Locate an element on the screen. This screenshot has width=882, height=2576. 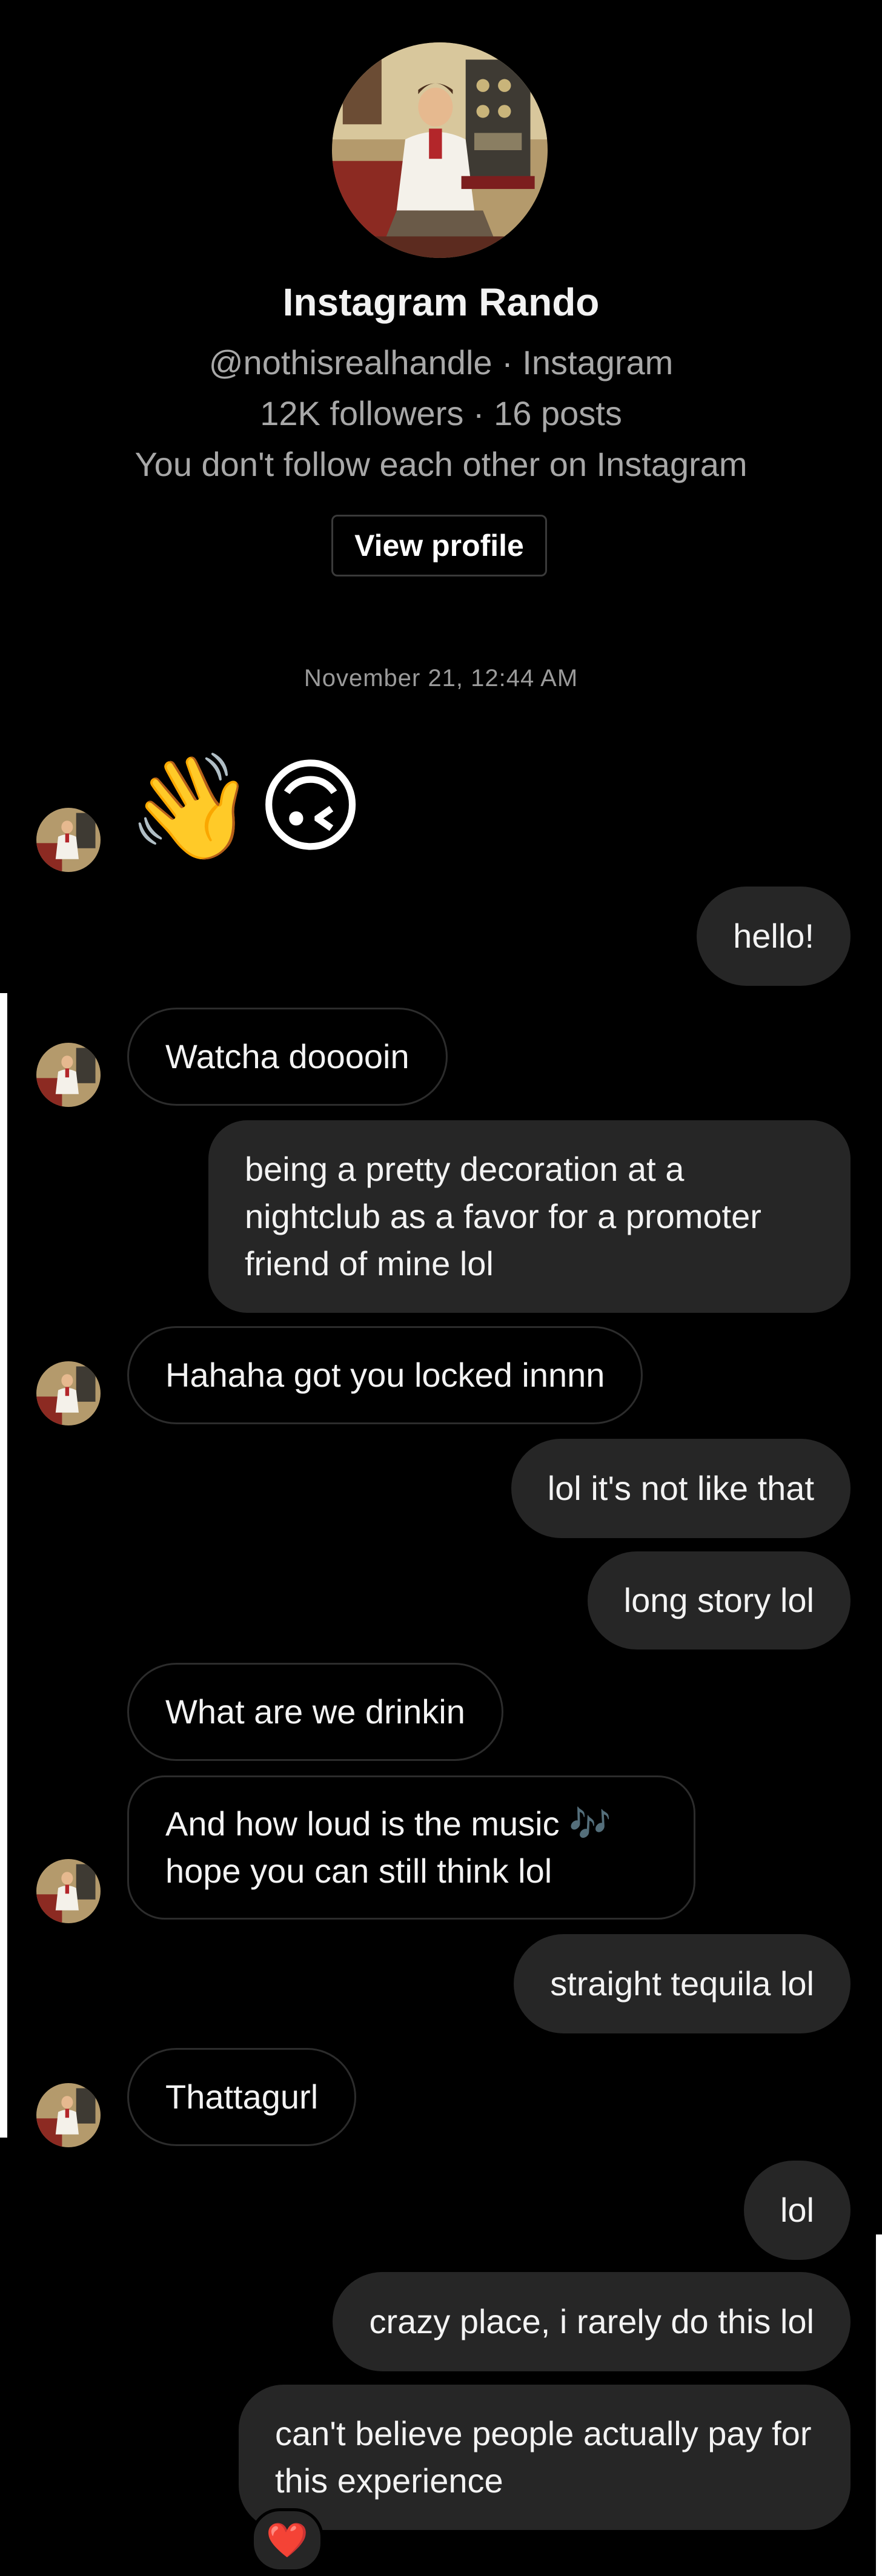
heart-reaction-badge: ❤️ is located at coordinates (287, 2540).